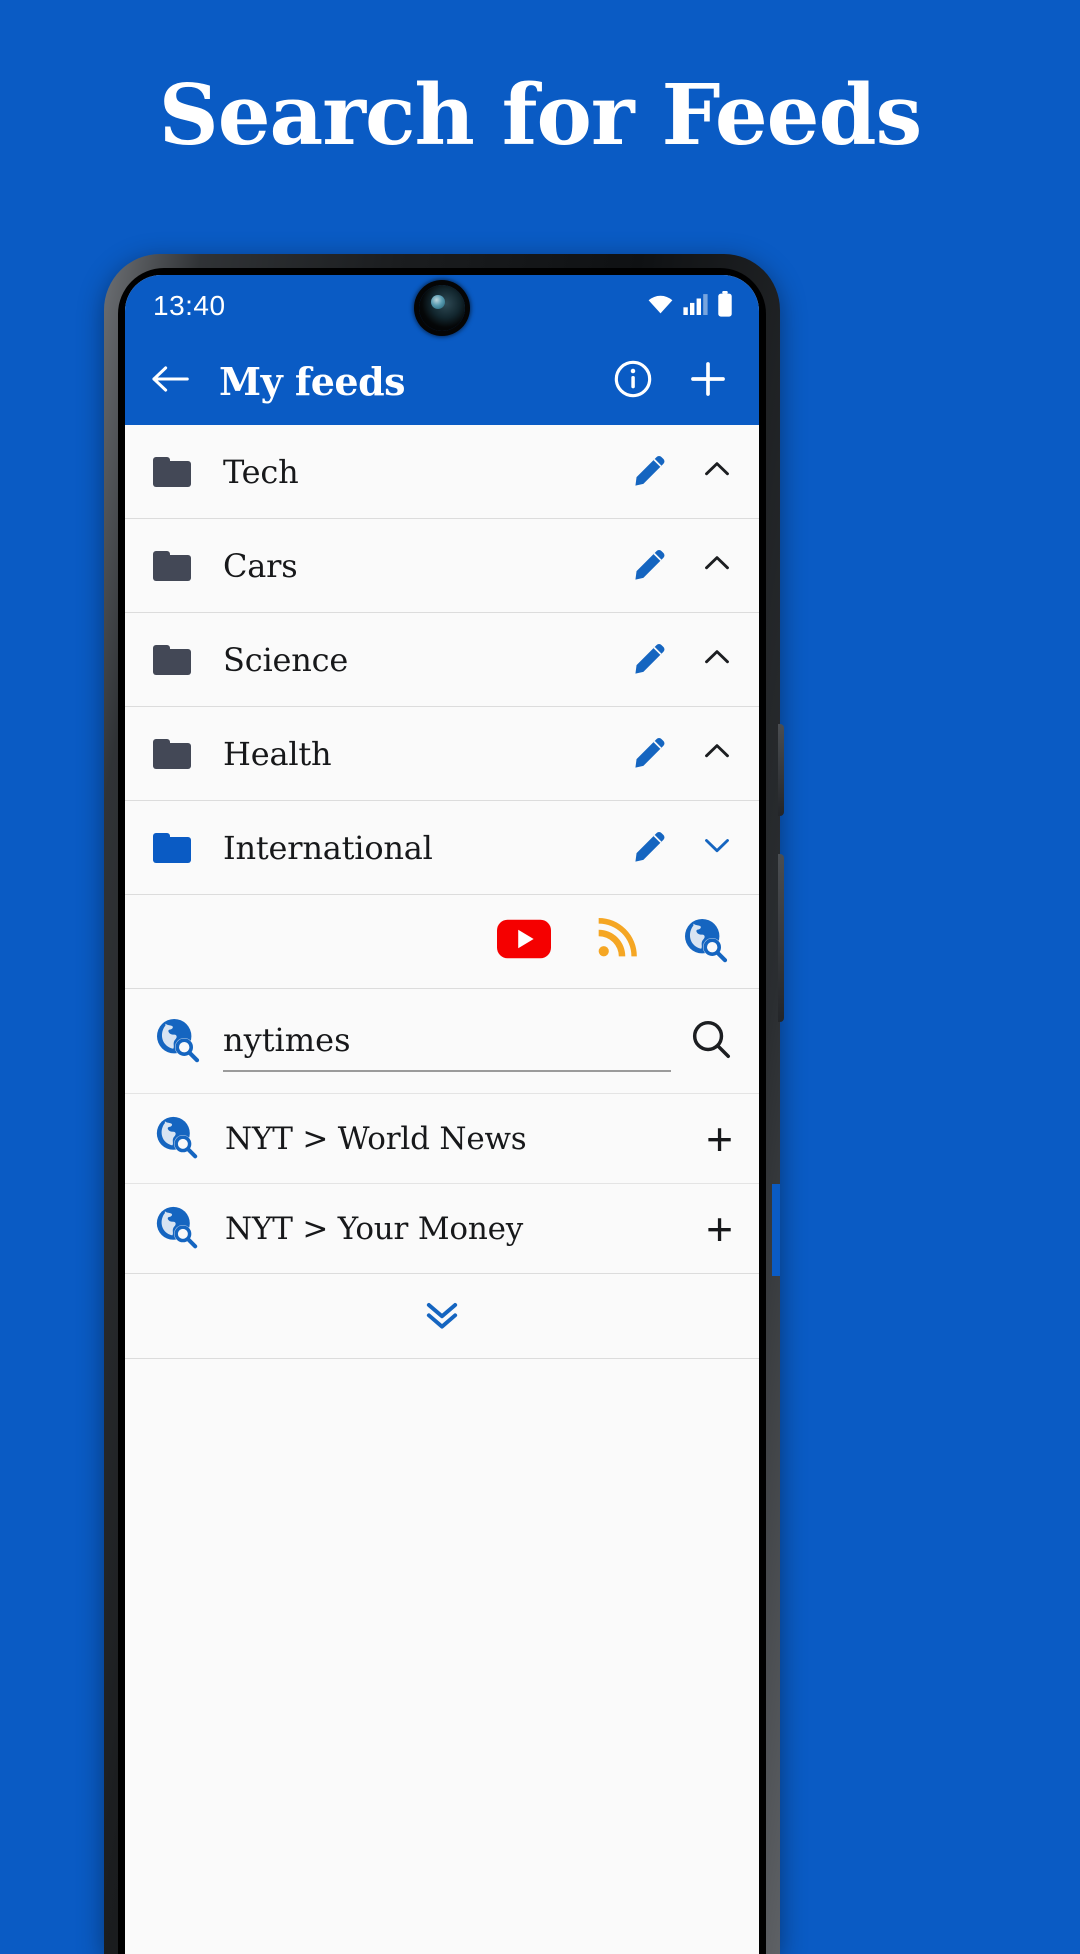 This screenshot has height=1954, width=1080. Describe the element at coordinates (312, 381) in the screenshot. I see `app-bar-title: My feeds` at that location.